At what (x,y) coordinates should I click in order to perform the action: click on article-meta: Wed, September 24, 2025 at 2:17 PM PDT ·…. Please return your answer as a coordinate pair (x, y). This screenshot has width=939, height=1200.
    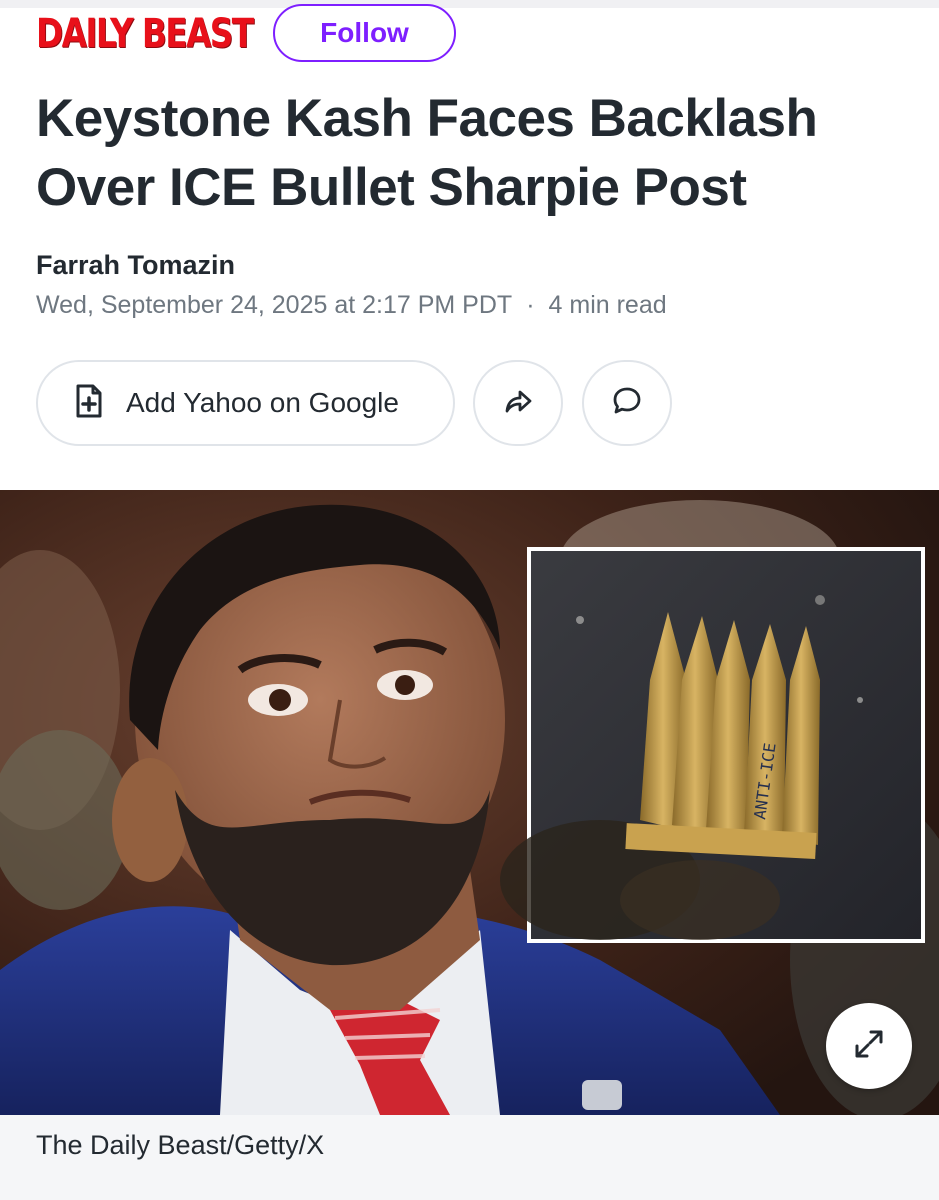
    Looking at the image, I should click on (351, 305).